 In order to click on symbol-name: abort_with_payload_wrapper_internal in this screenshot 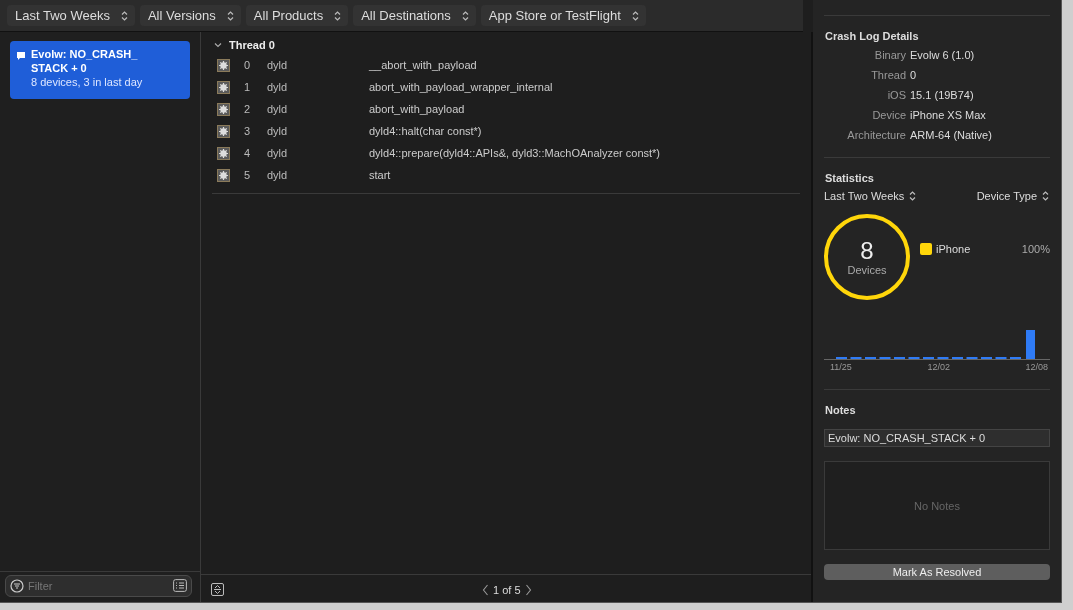, I will do `click(461, 87)`.